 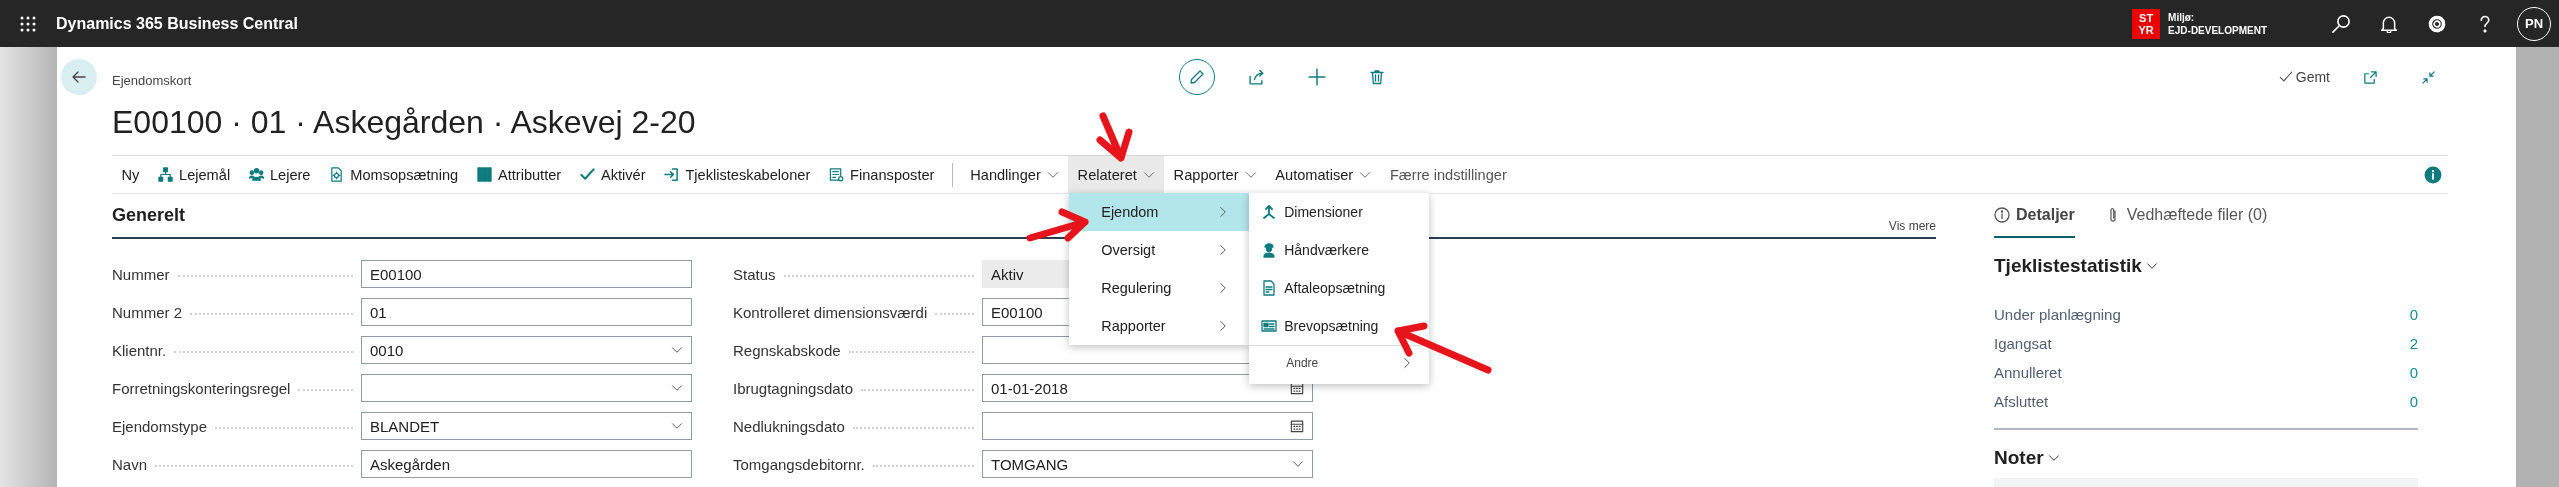 I want to click on environment-badge: ST YR, so click(x=2146, y=23).